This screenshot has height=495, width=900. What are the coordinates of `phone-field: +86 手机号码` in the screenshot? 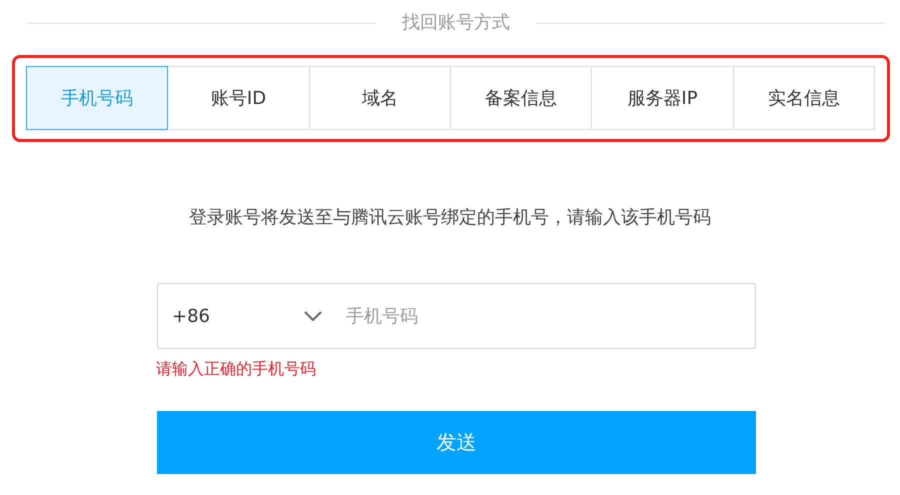 It's located at (456, 316).